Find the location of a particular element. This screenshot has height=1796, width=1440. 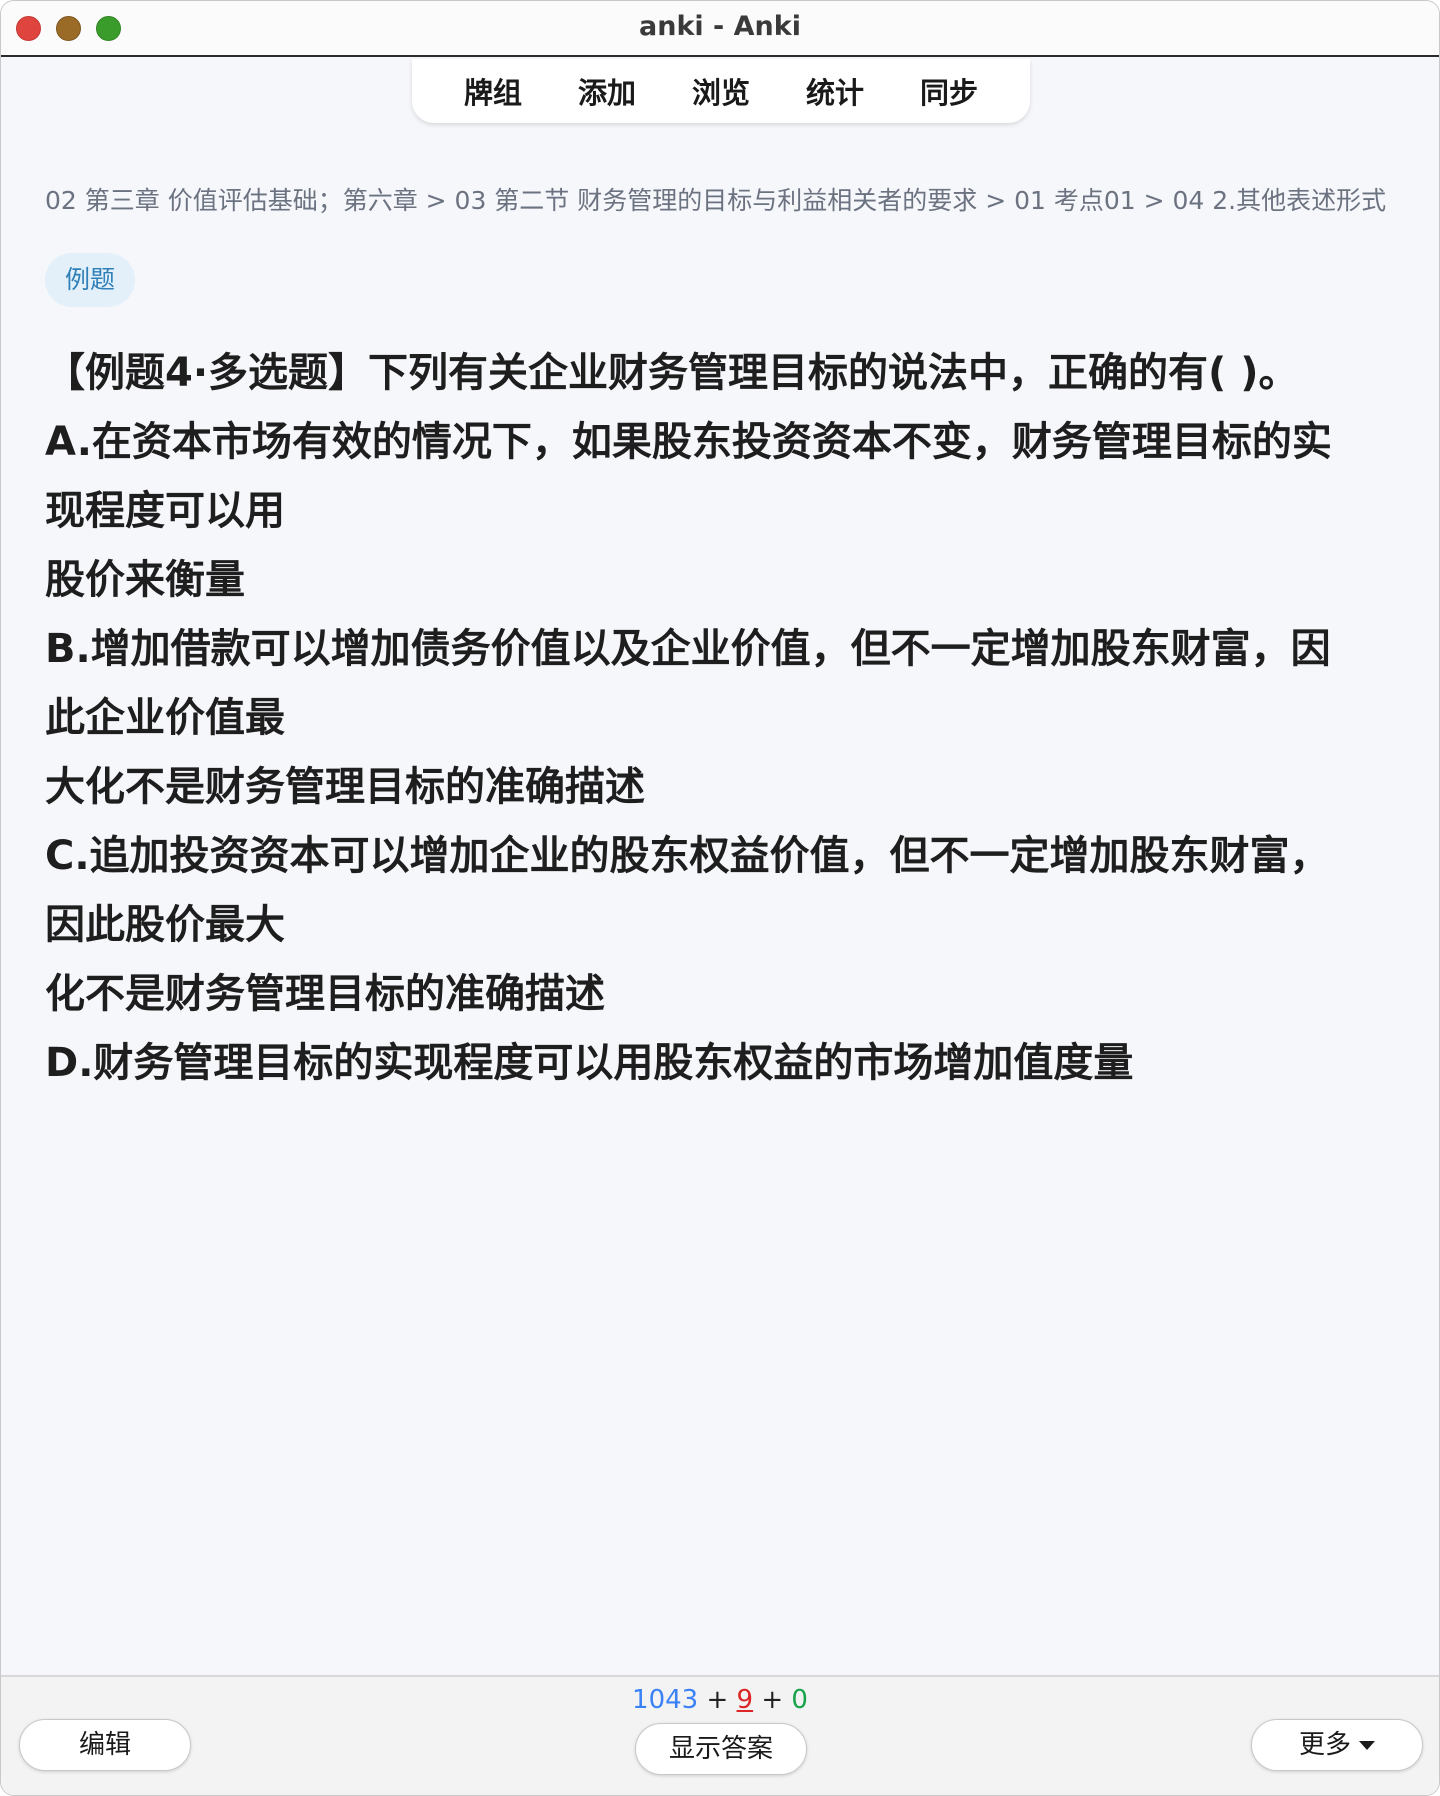

caret-down-icon is located at coordinates (1367, 1745).